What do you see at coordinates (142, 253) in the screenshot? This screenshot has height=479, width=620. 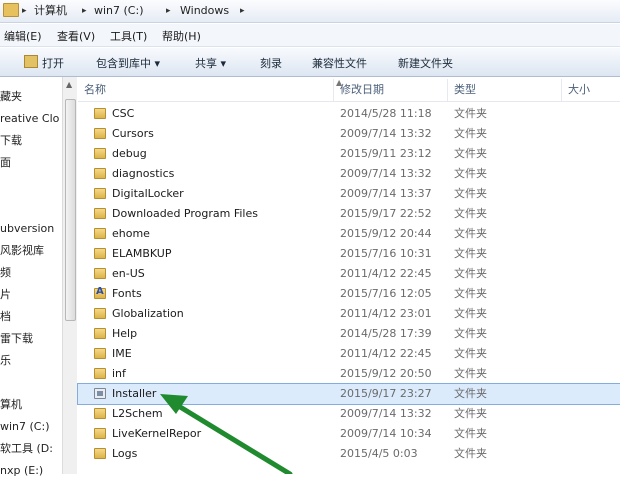 I see `file-name: ELAMBKUP` at bounding box center [142, 253].